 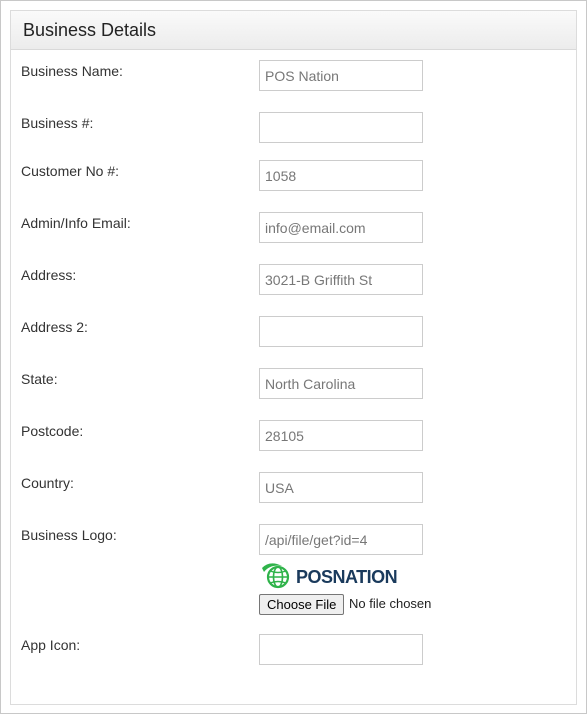 I want to click on address-label: Address:, so click(x=49, y=275).